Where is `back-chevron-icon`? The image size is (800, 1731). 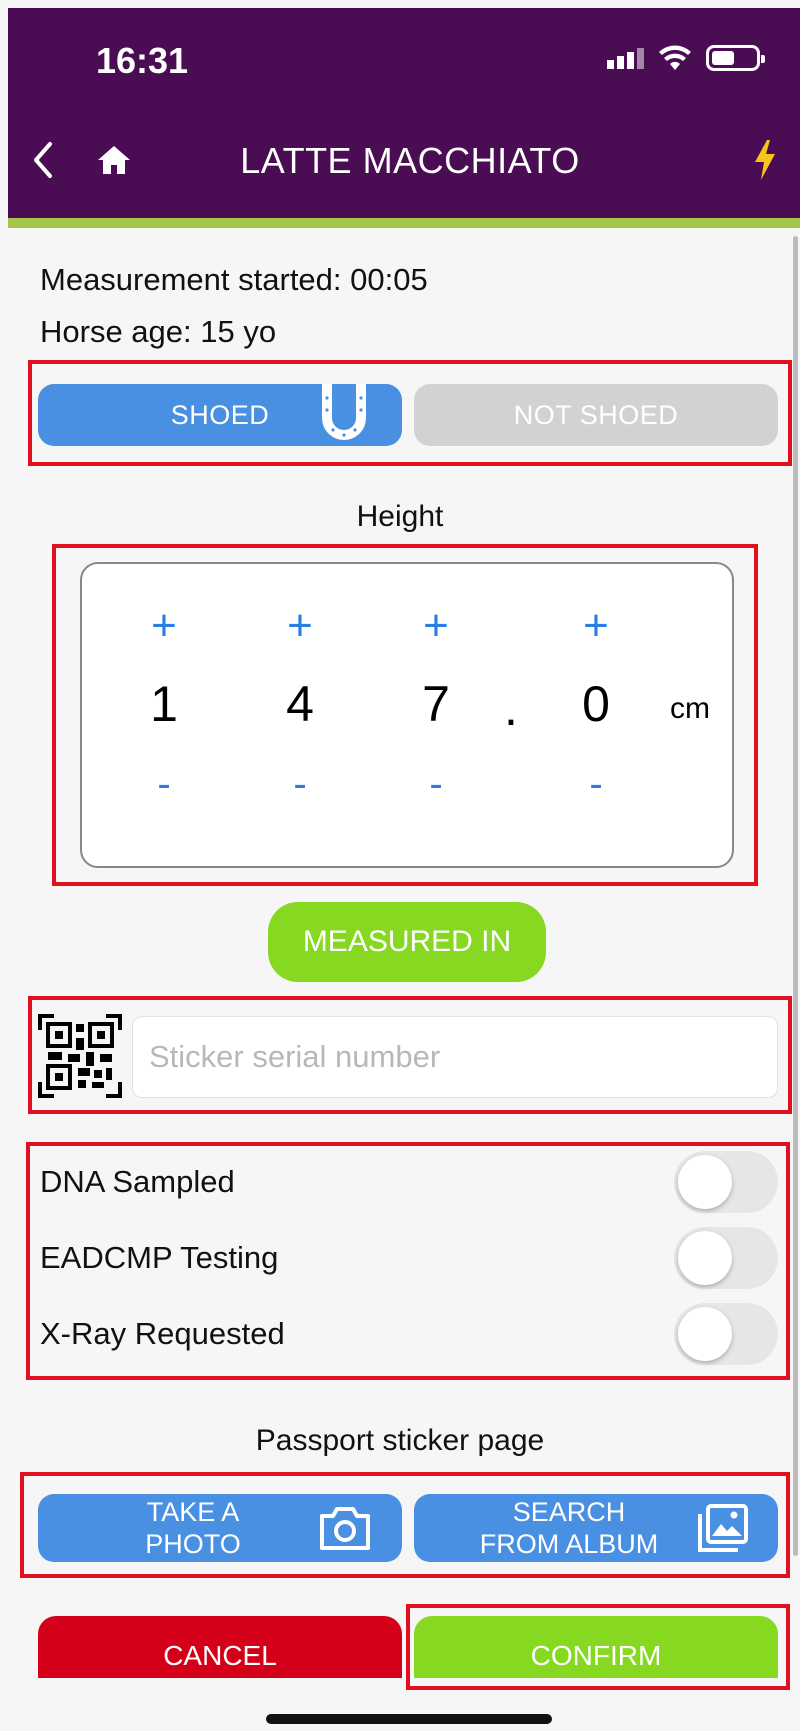 back-chevron-icon is located at coordinates (43, 160).